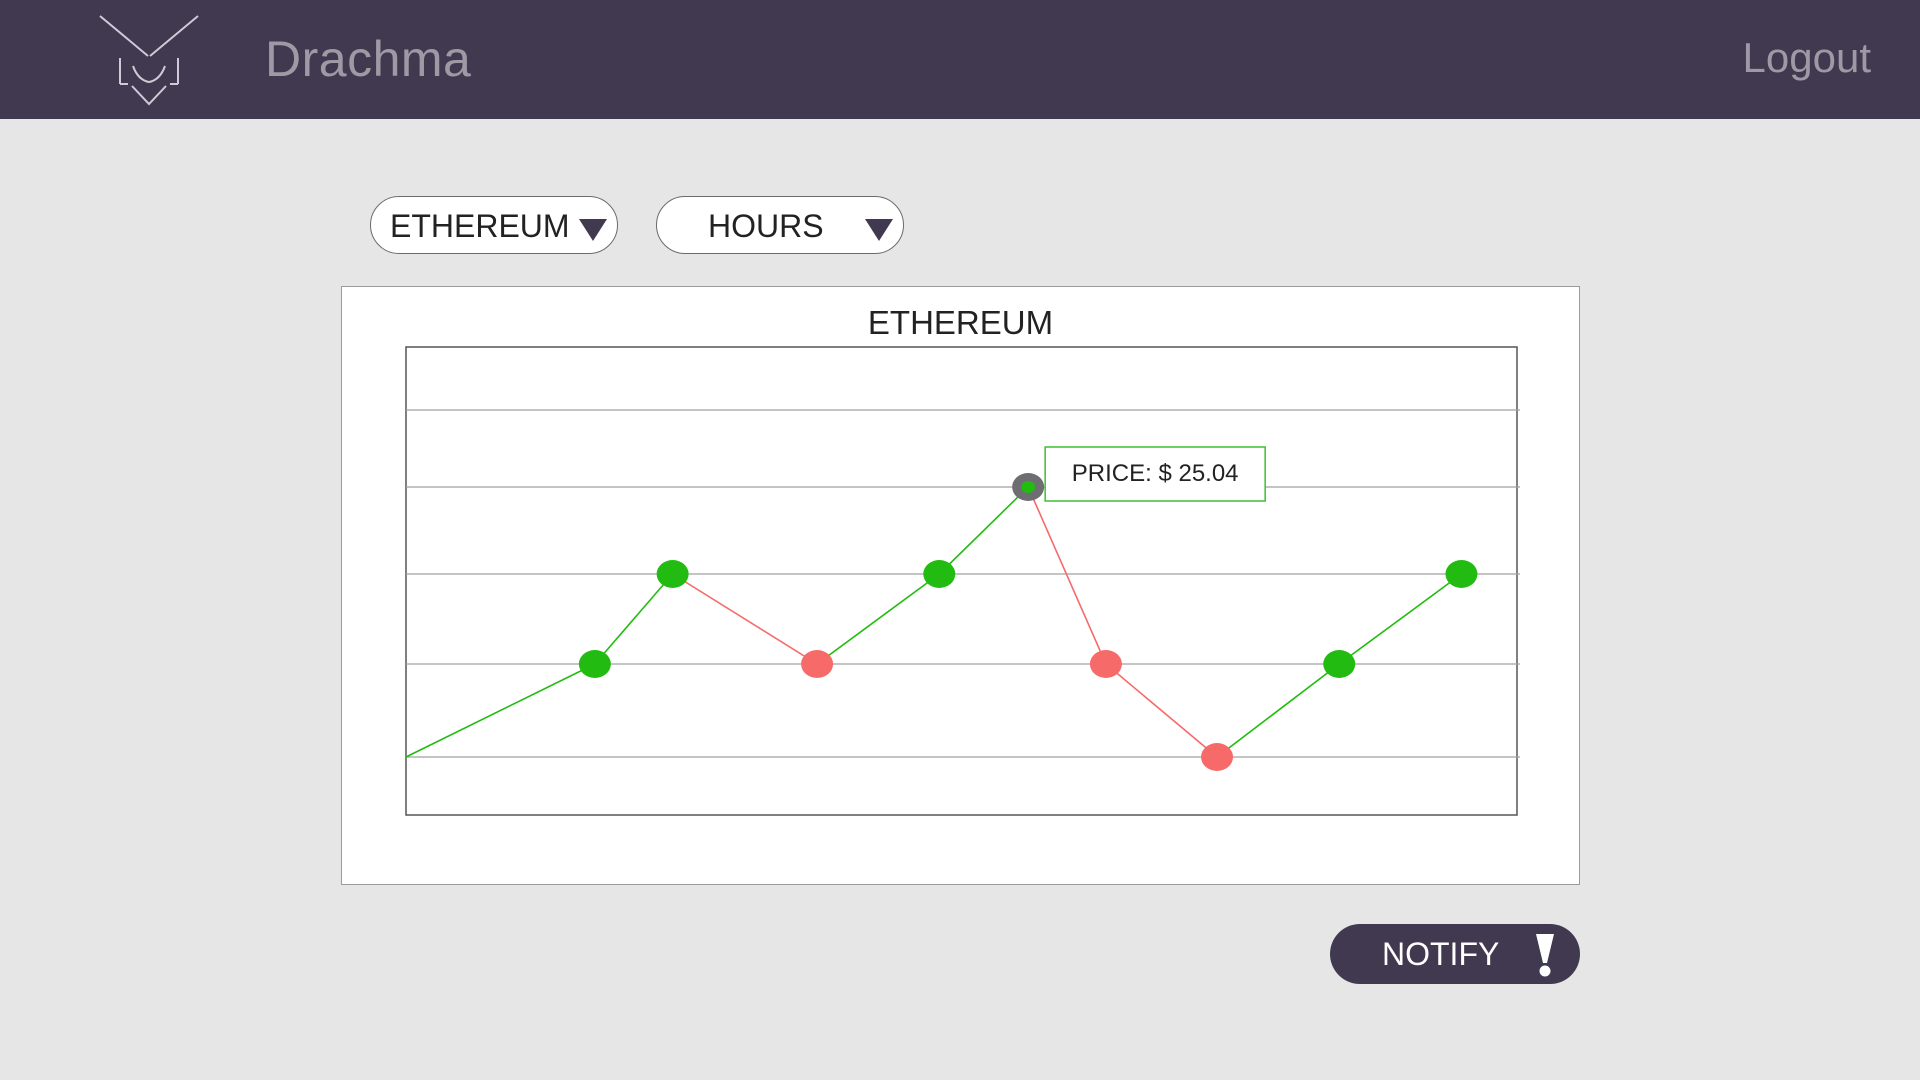 This screenshot has width=1920, height=1080. Describe the element at coordinates (766, 226) in the screenshot. I see `period-select-value: HOURS` at that location.